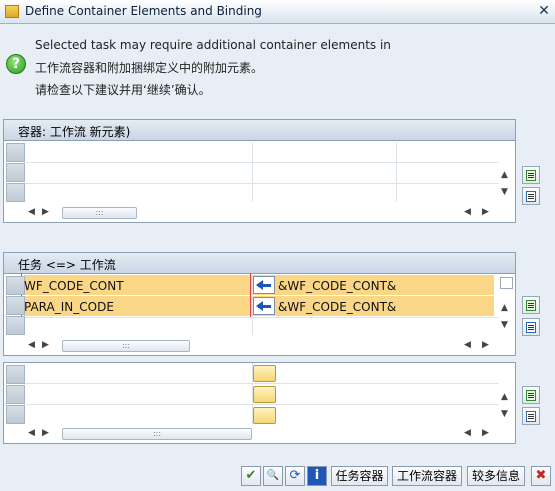 The width and height of the screenshot is (555, 491). Describe the element at coordinates (544, 11) in the screenshot. I see `close-icon: ✕` at that location.